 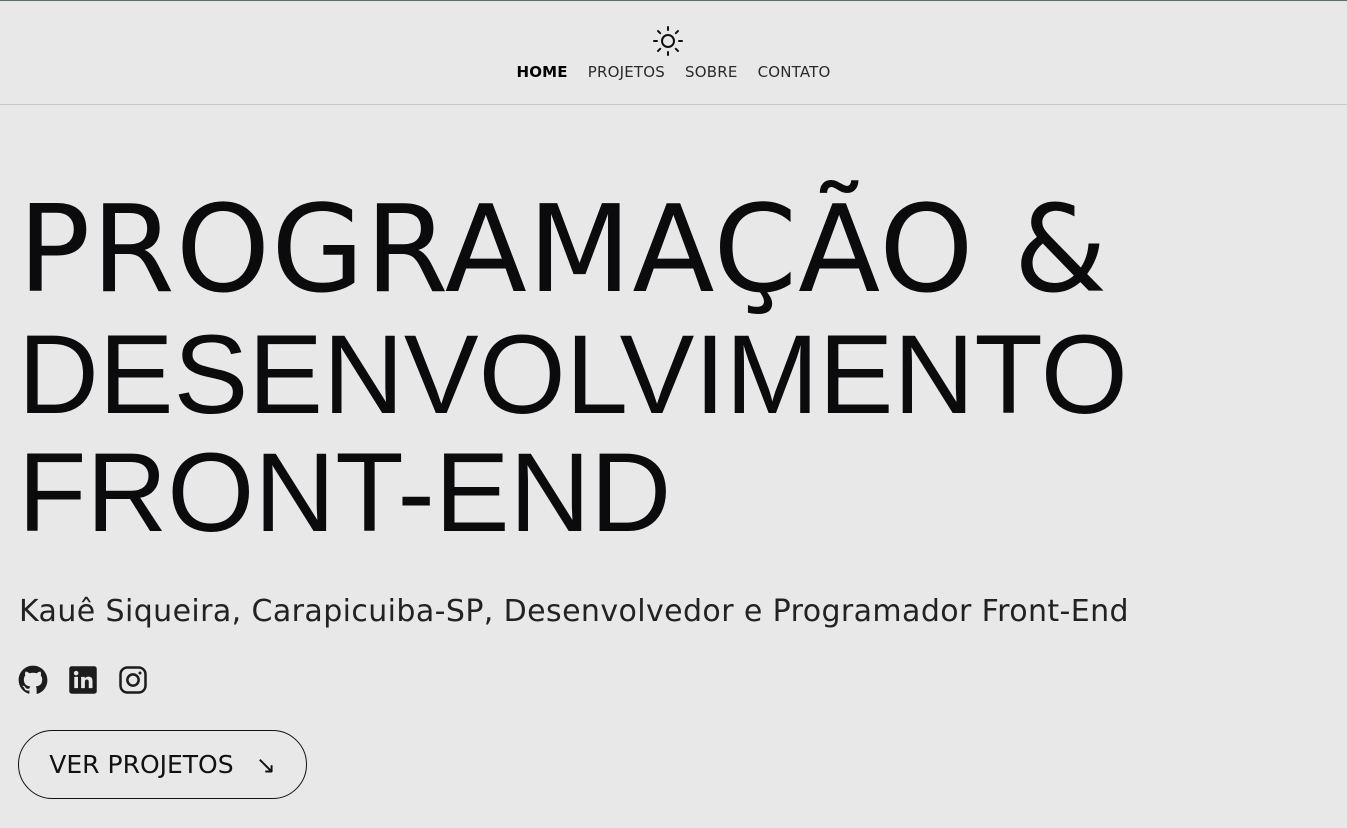 What do you see at coordinates (711, 72) in the screenshot?
I see `nav-sobre-link: SOBRE` at bounding box center [711, 72].